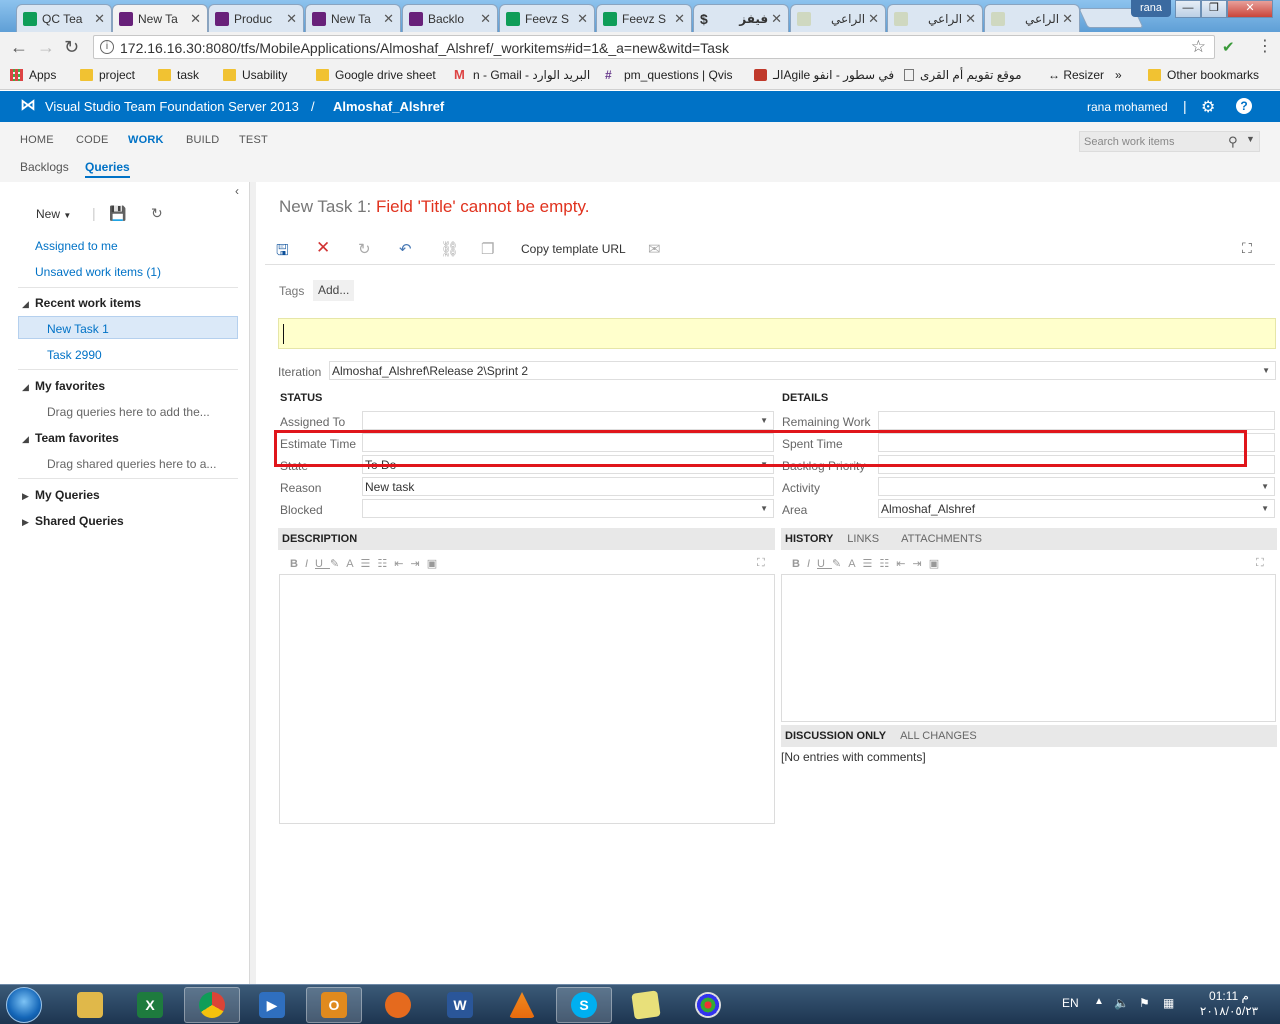 This screenshot has height=1024, width=1280. What do you see at coordinates (802, 370) in the screenshot?
I see `iteration-field: Almoshaf_Alshref\Release 2\Sprint 2 ▼` at bounding box center [802, 370].